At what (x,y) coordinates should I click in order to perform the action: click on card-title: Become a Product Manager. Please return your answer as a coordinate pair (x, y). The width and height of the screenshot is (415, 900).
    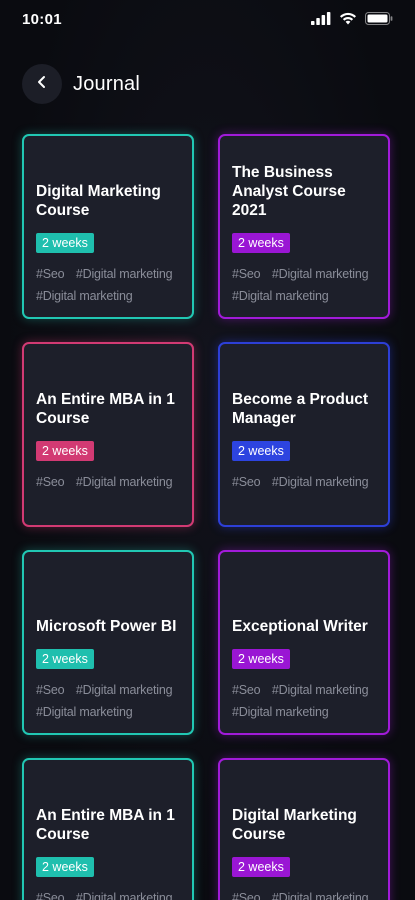
    Looking at the image, I should click on (300, 409).